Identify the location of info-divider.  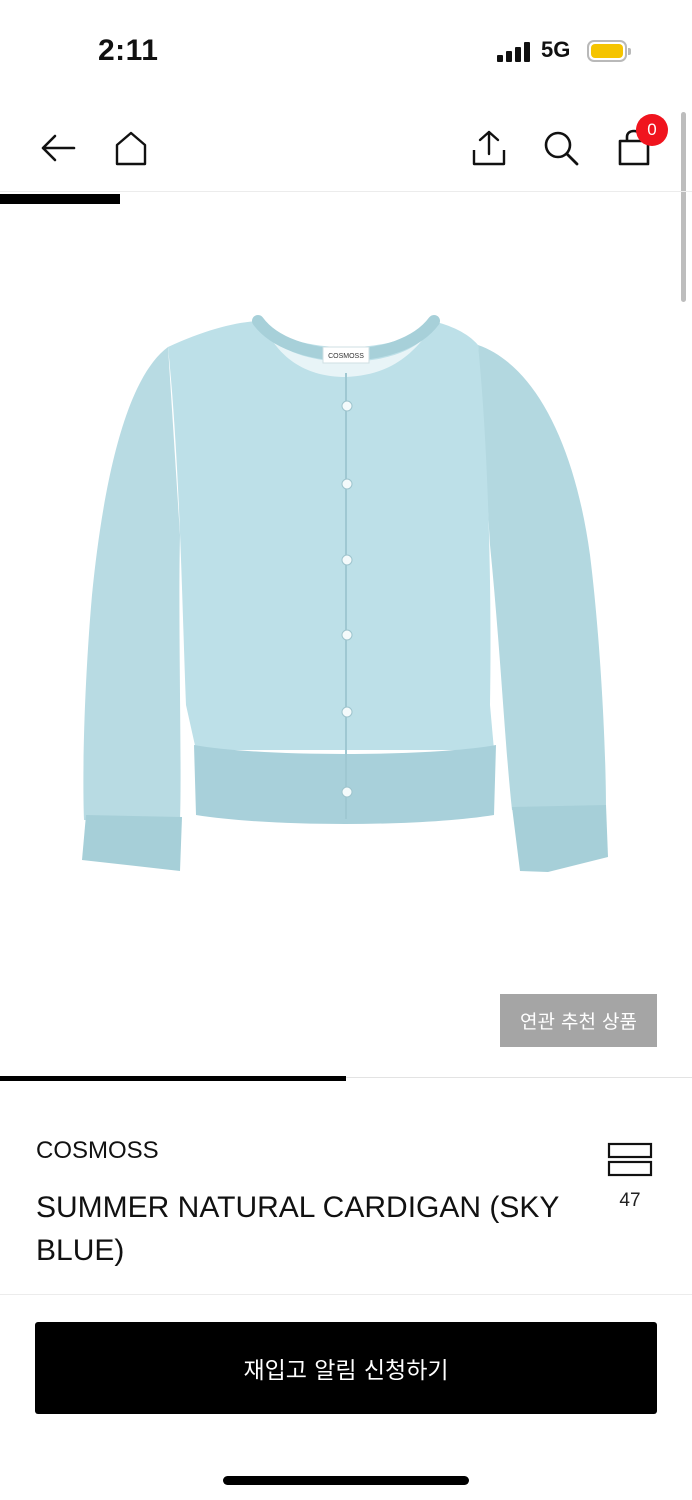
(346, 1294).